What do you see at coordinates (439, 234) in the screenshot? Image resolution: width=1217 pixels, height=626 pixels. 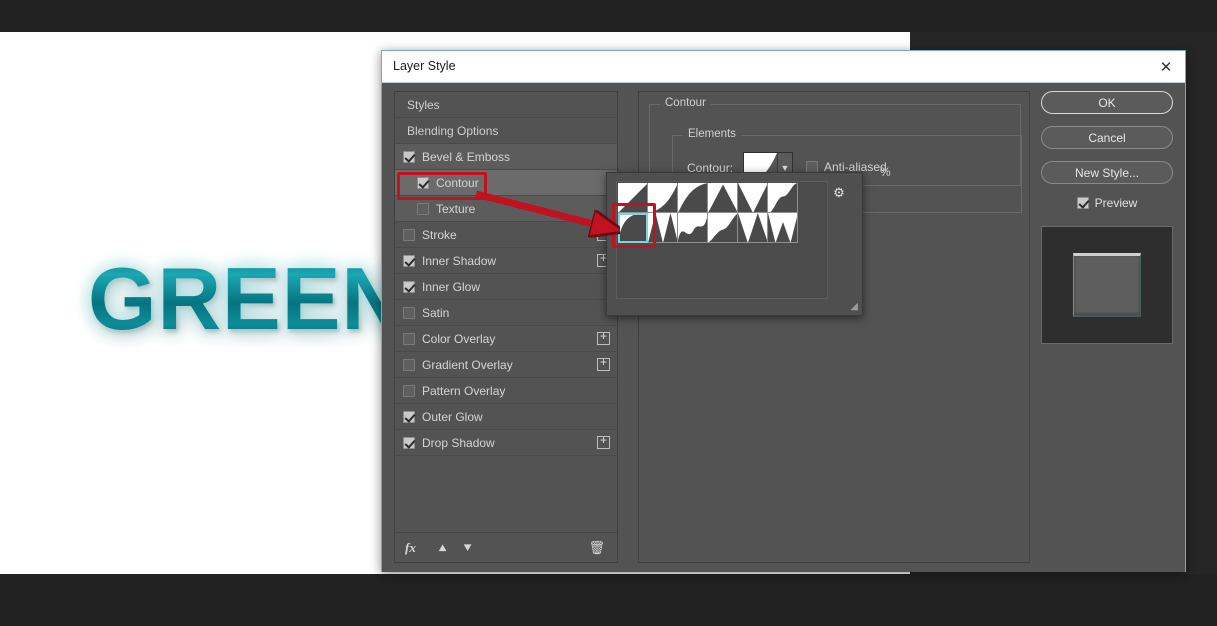 I see `style-row-label: Stroke` at bounding box center [439, 234].